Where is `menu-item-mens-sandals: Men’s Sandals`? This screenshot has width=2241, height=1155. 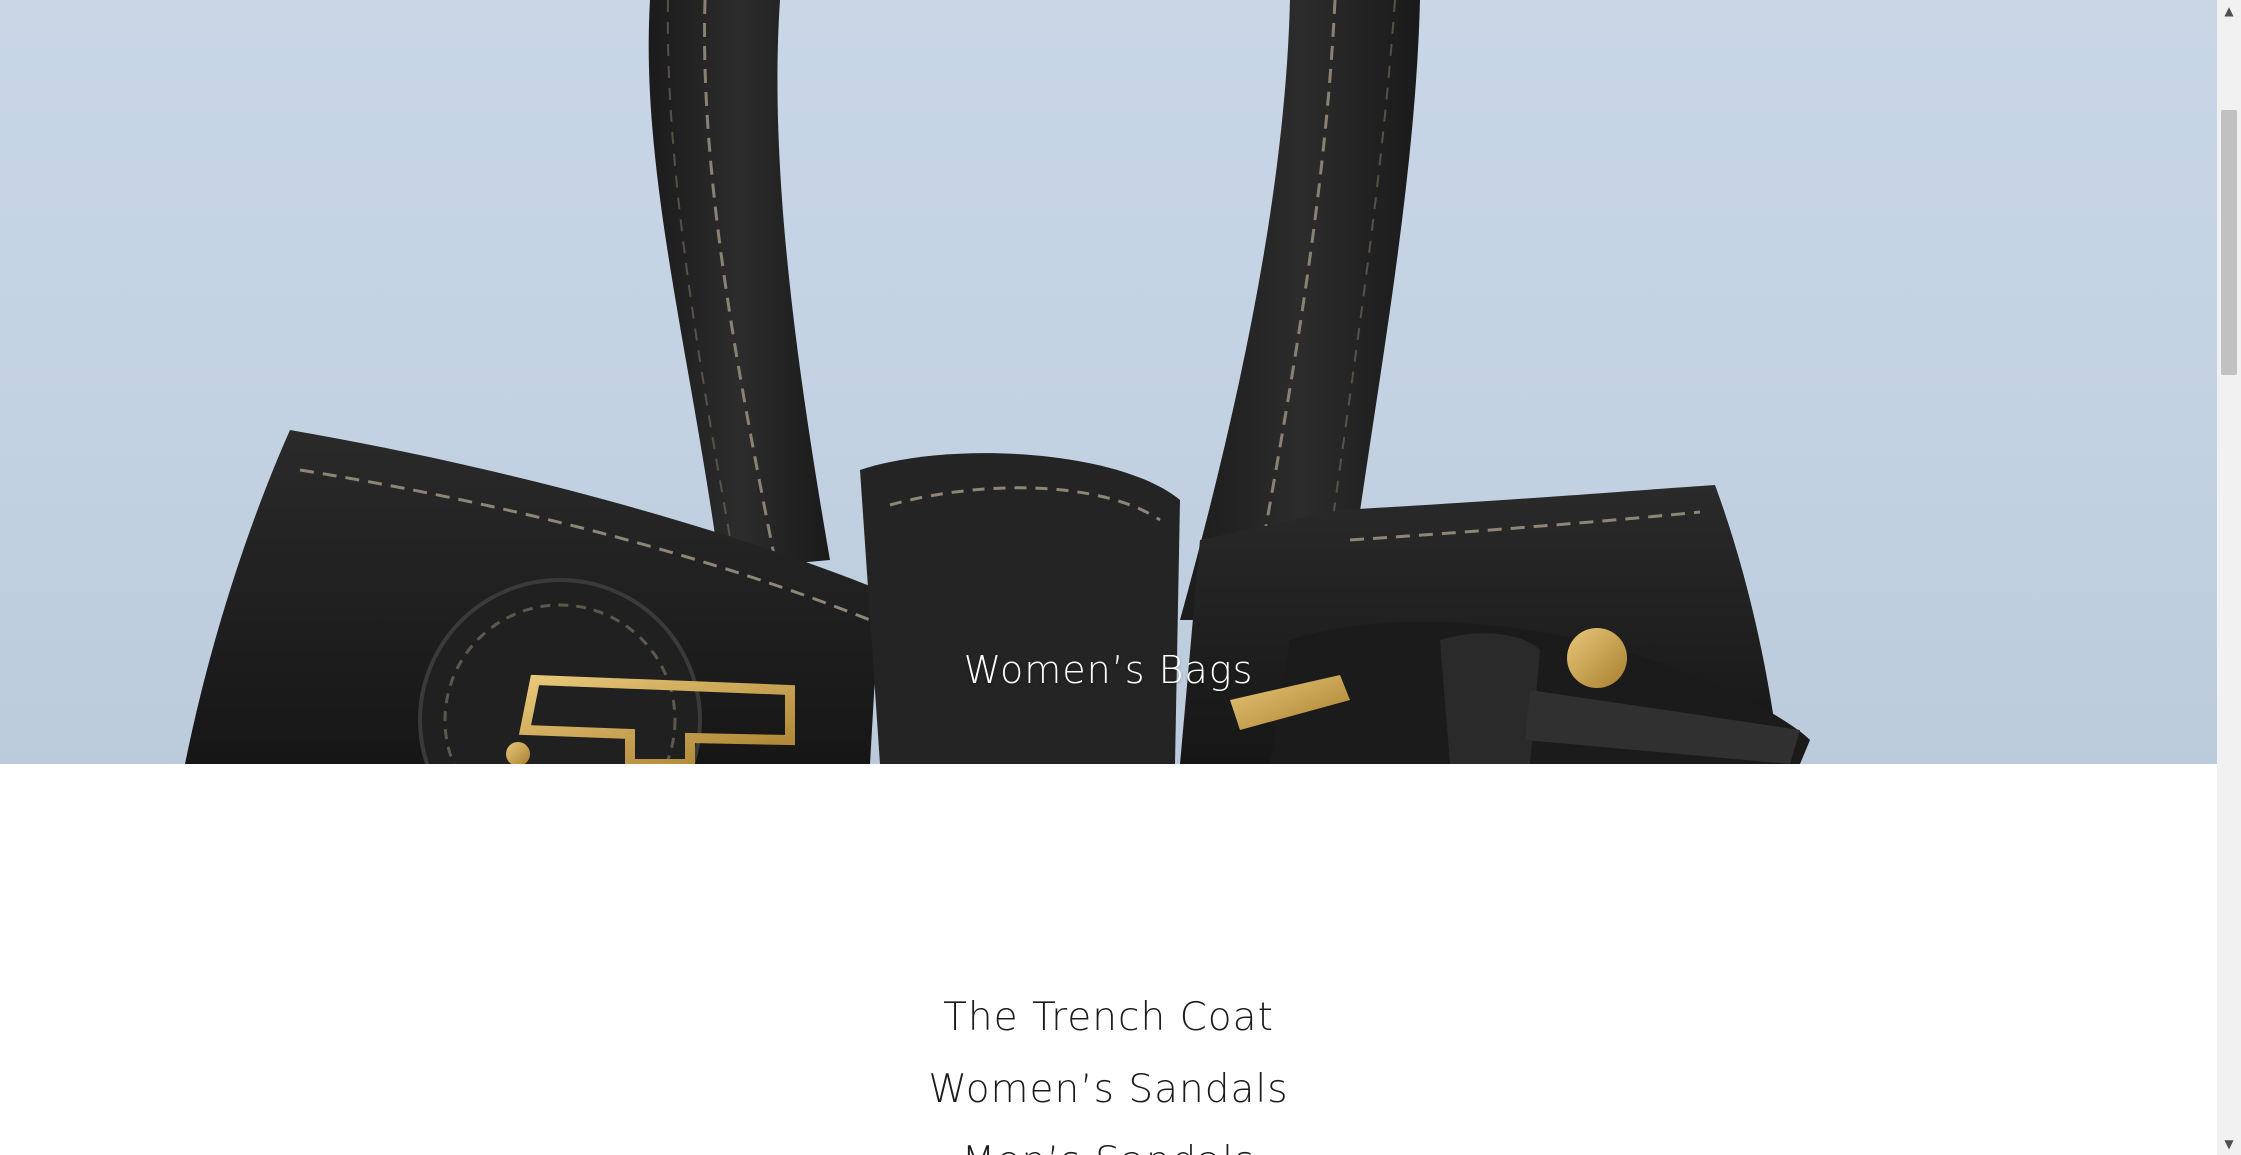
menu-item-mens-sandals: Men’s Sandals is located at coordinates (1108, 1147).